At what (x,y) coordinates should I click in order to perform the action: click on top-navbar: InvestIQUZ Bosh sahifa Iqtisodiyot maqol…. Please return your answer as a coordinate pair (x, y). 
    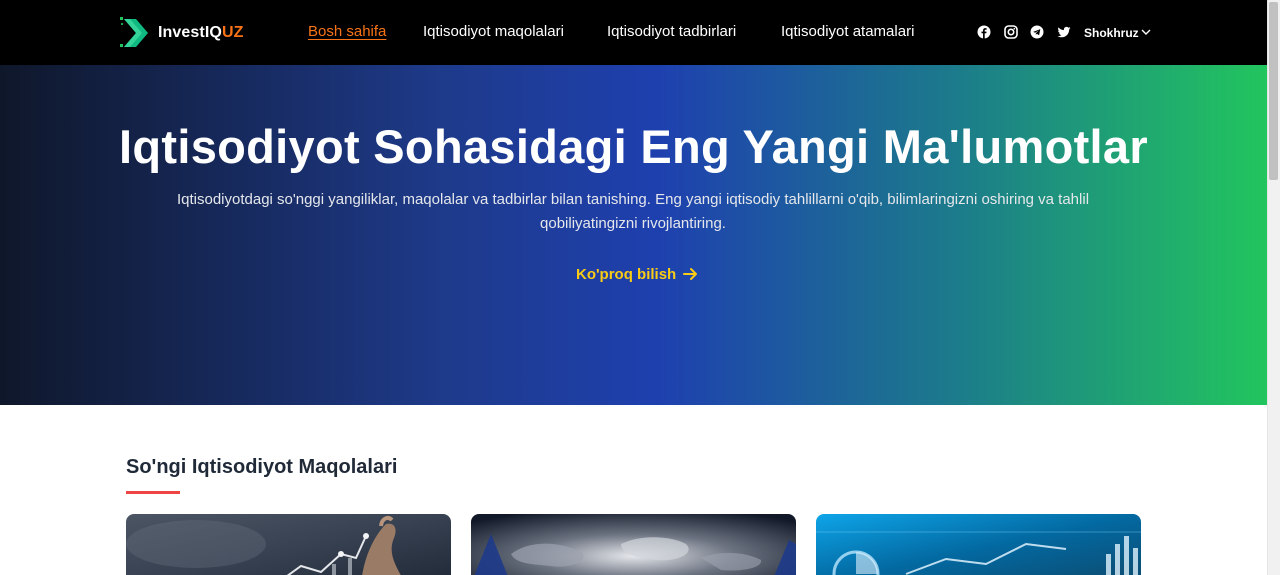
    Looking at the image, I should click on (633, 32).